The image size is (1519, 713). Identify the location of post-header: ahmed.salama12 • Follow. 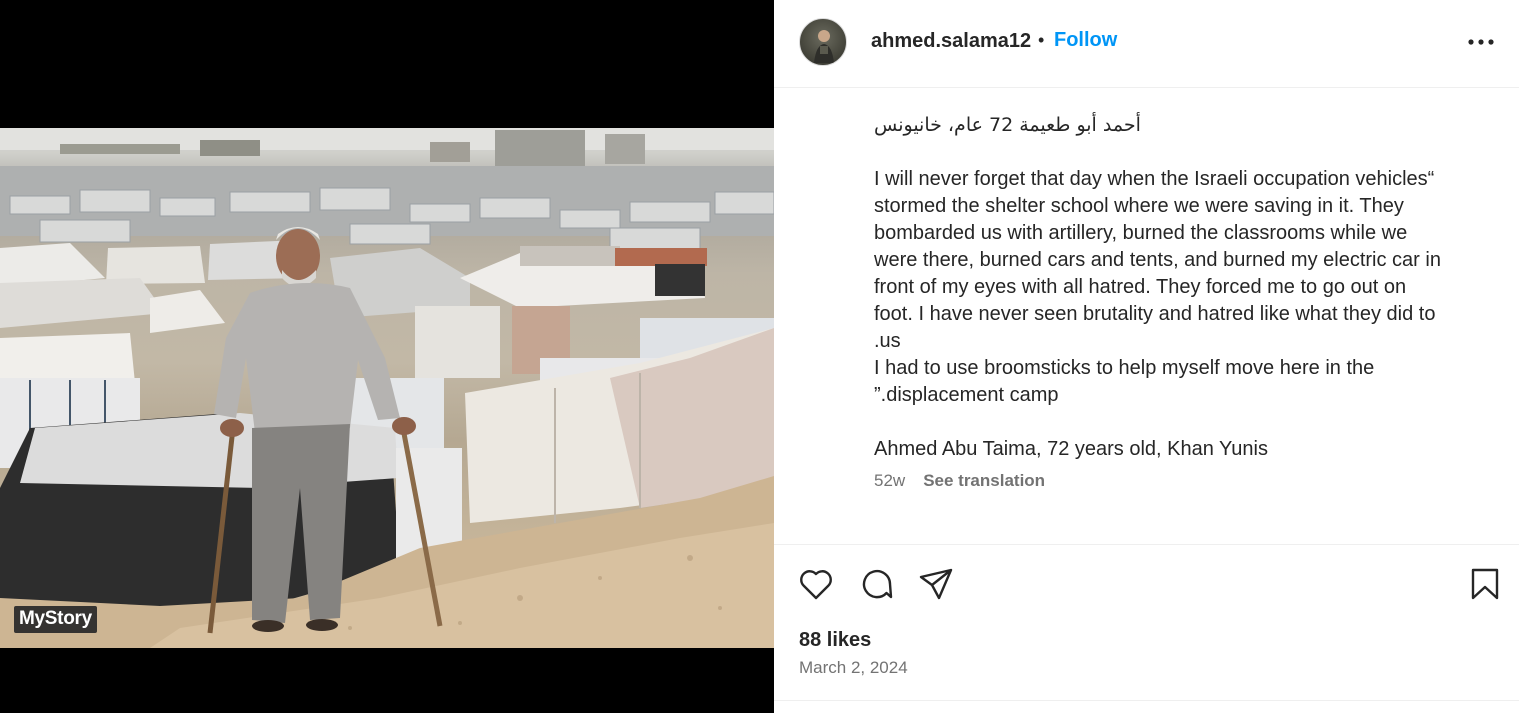
(1146, 44).